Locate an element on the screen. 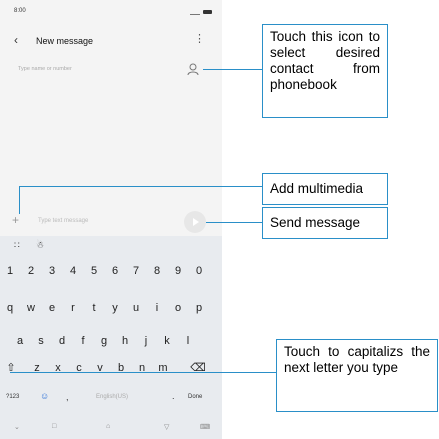  done-key: Done is located at coordinates (195, 397).